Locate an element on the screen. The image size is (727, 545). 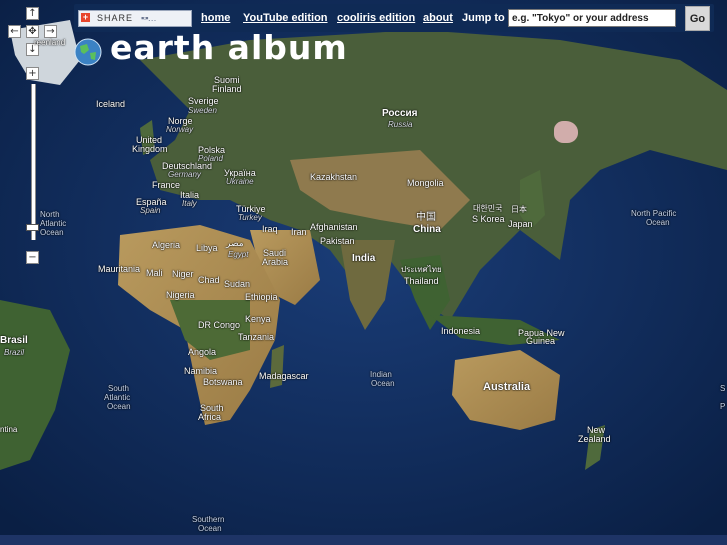
nav-about-link: about is located at coordinates (438, 18).